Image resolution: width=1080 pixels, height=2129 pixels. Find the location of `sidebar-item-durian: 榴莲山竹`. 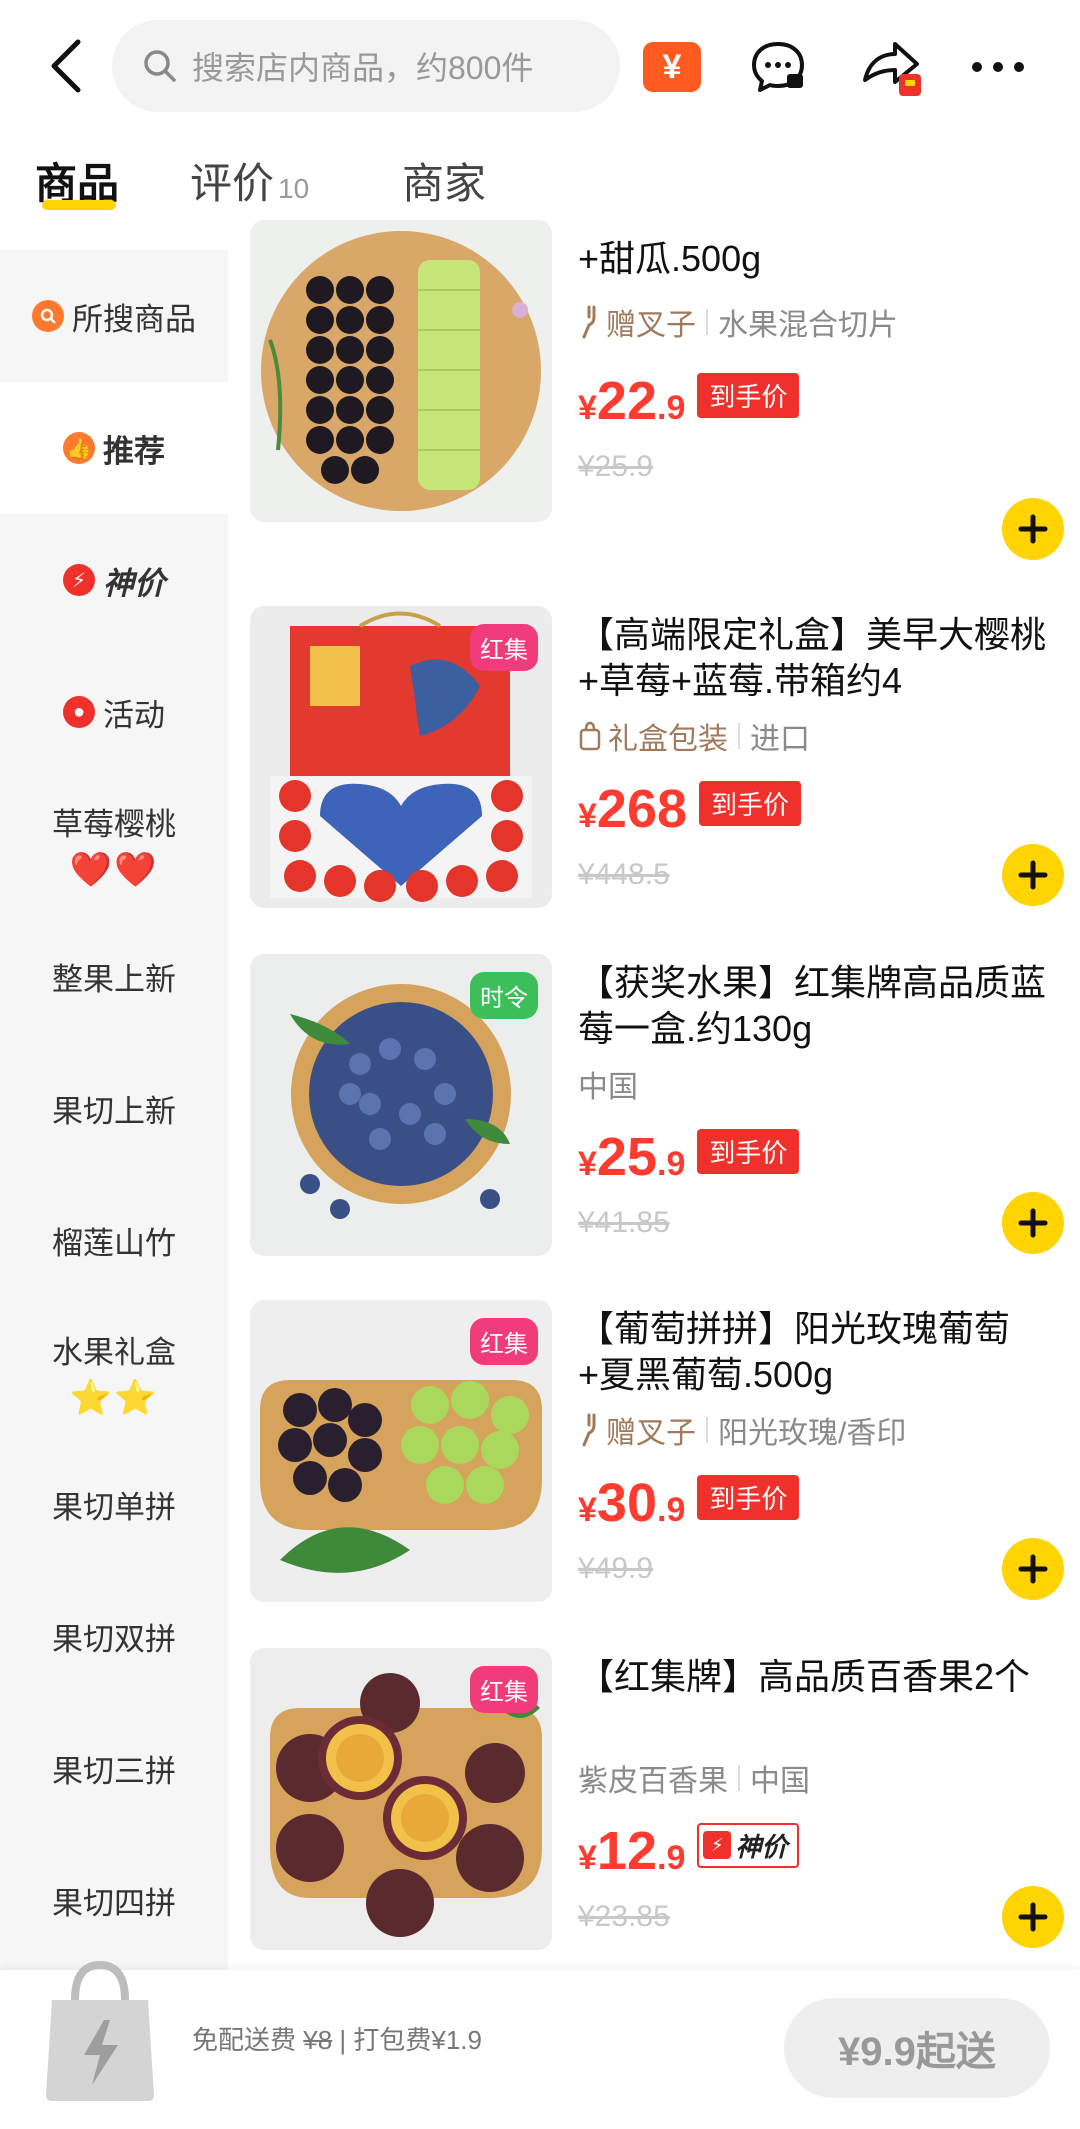

sidebar-item-durian: 榴莲山竹 is located at coordinates (114, 1240).